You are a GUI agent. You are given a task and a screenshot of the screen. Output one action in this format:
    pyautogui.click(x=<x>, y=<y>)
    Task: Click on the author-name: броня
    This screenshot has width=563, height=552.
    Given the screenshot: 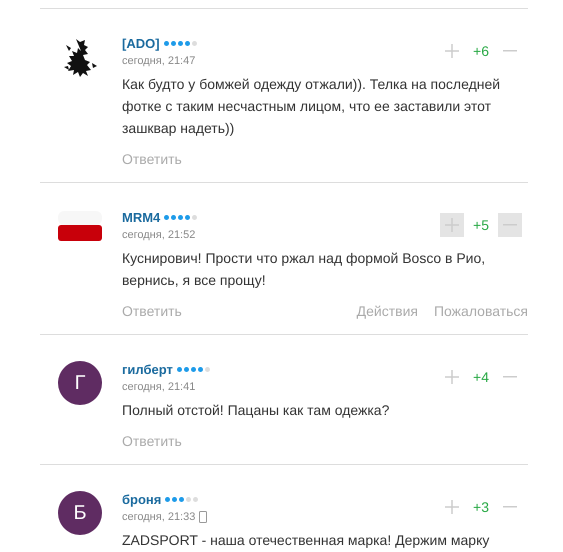 What is the action you would take?
    pyautogui.click(x=142, y=499)
    